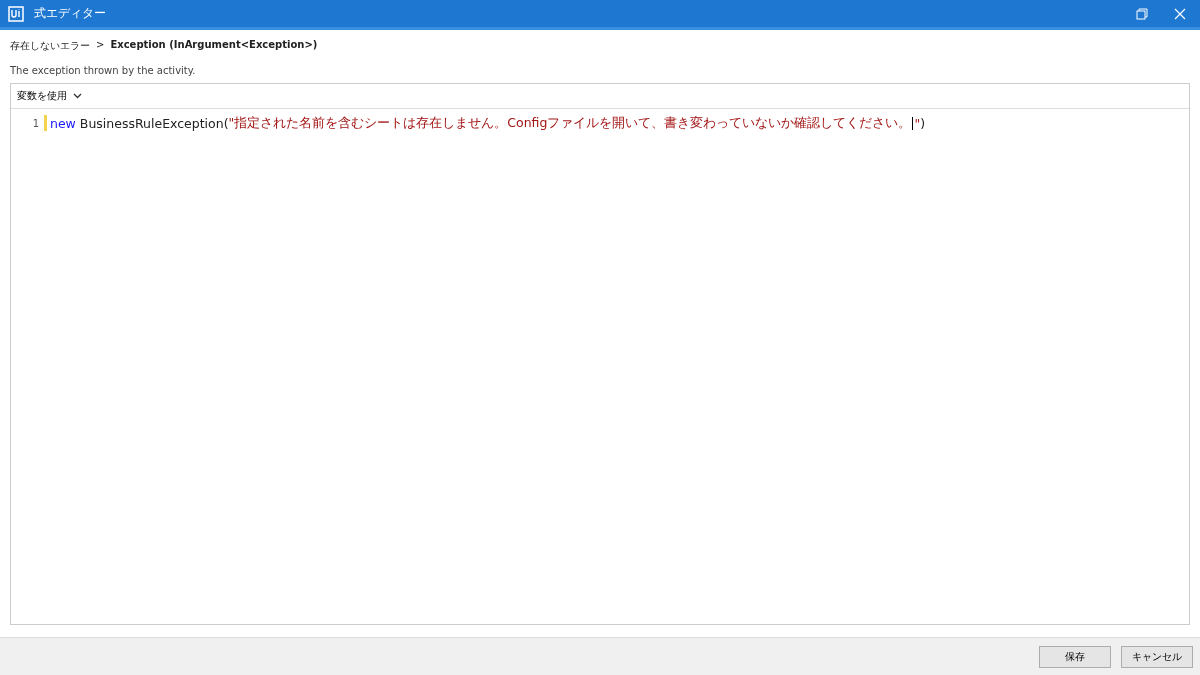  Describe the element at coordinates (1180, 13) in the screenshot. I see `close-icon` at that location.